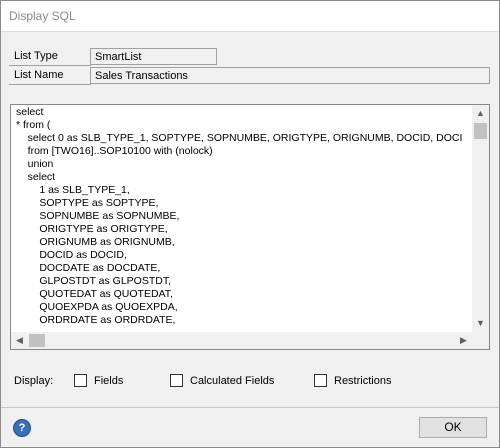 The width and height of the screenshot is (500, 448). What do you see at coordinates (320, 380) in the screenshot?
I see `restrictions-checkbox` at bounding box center [320, 380].